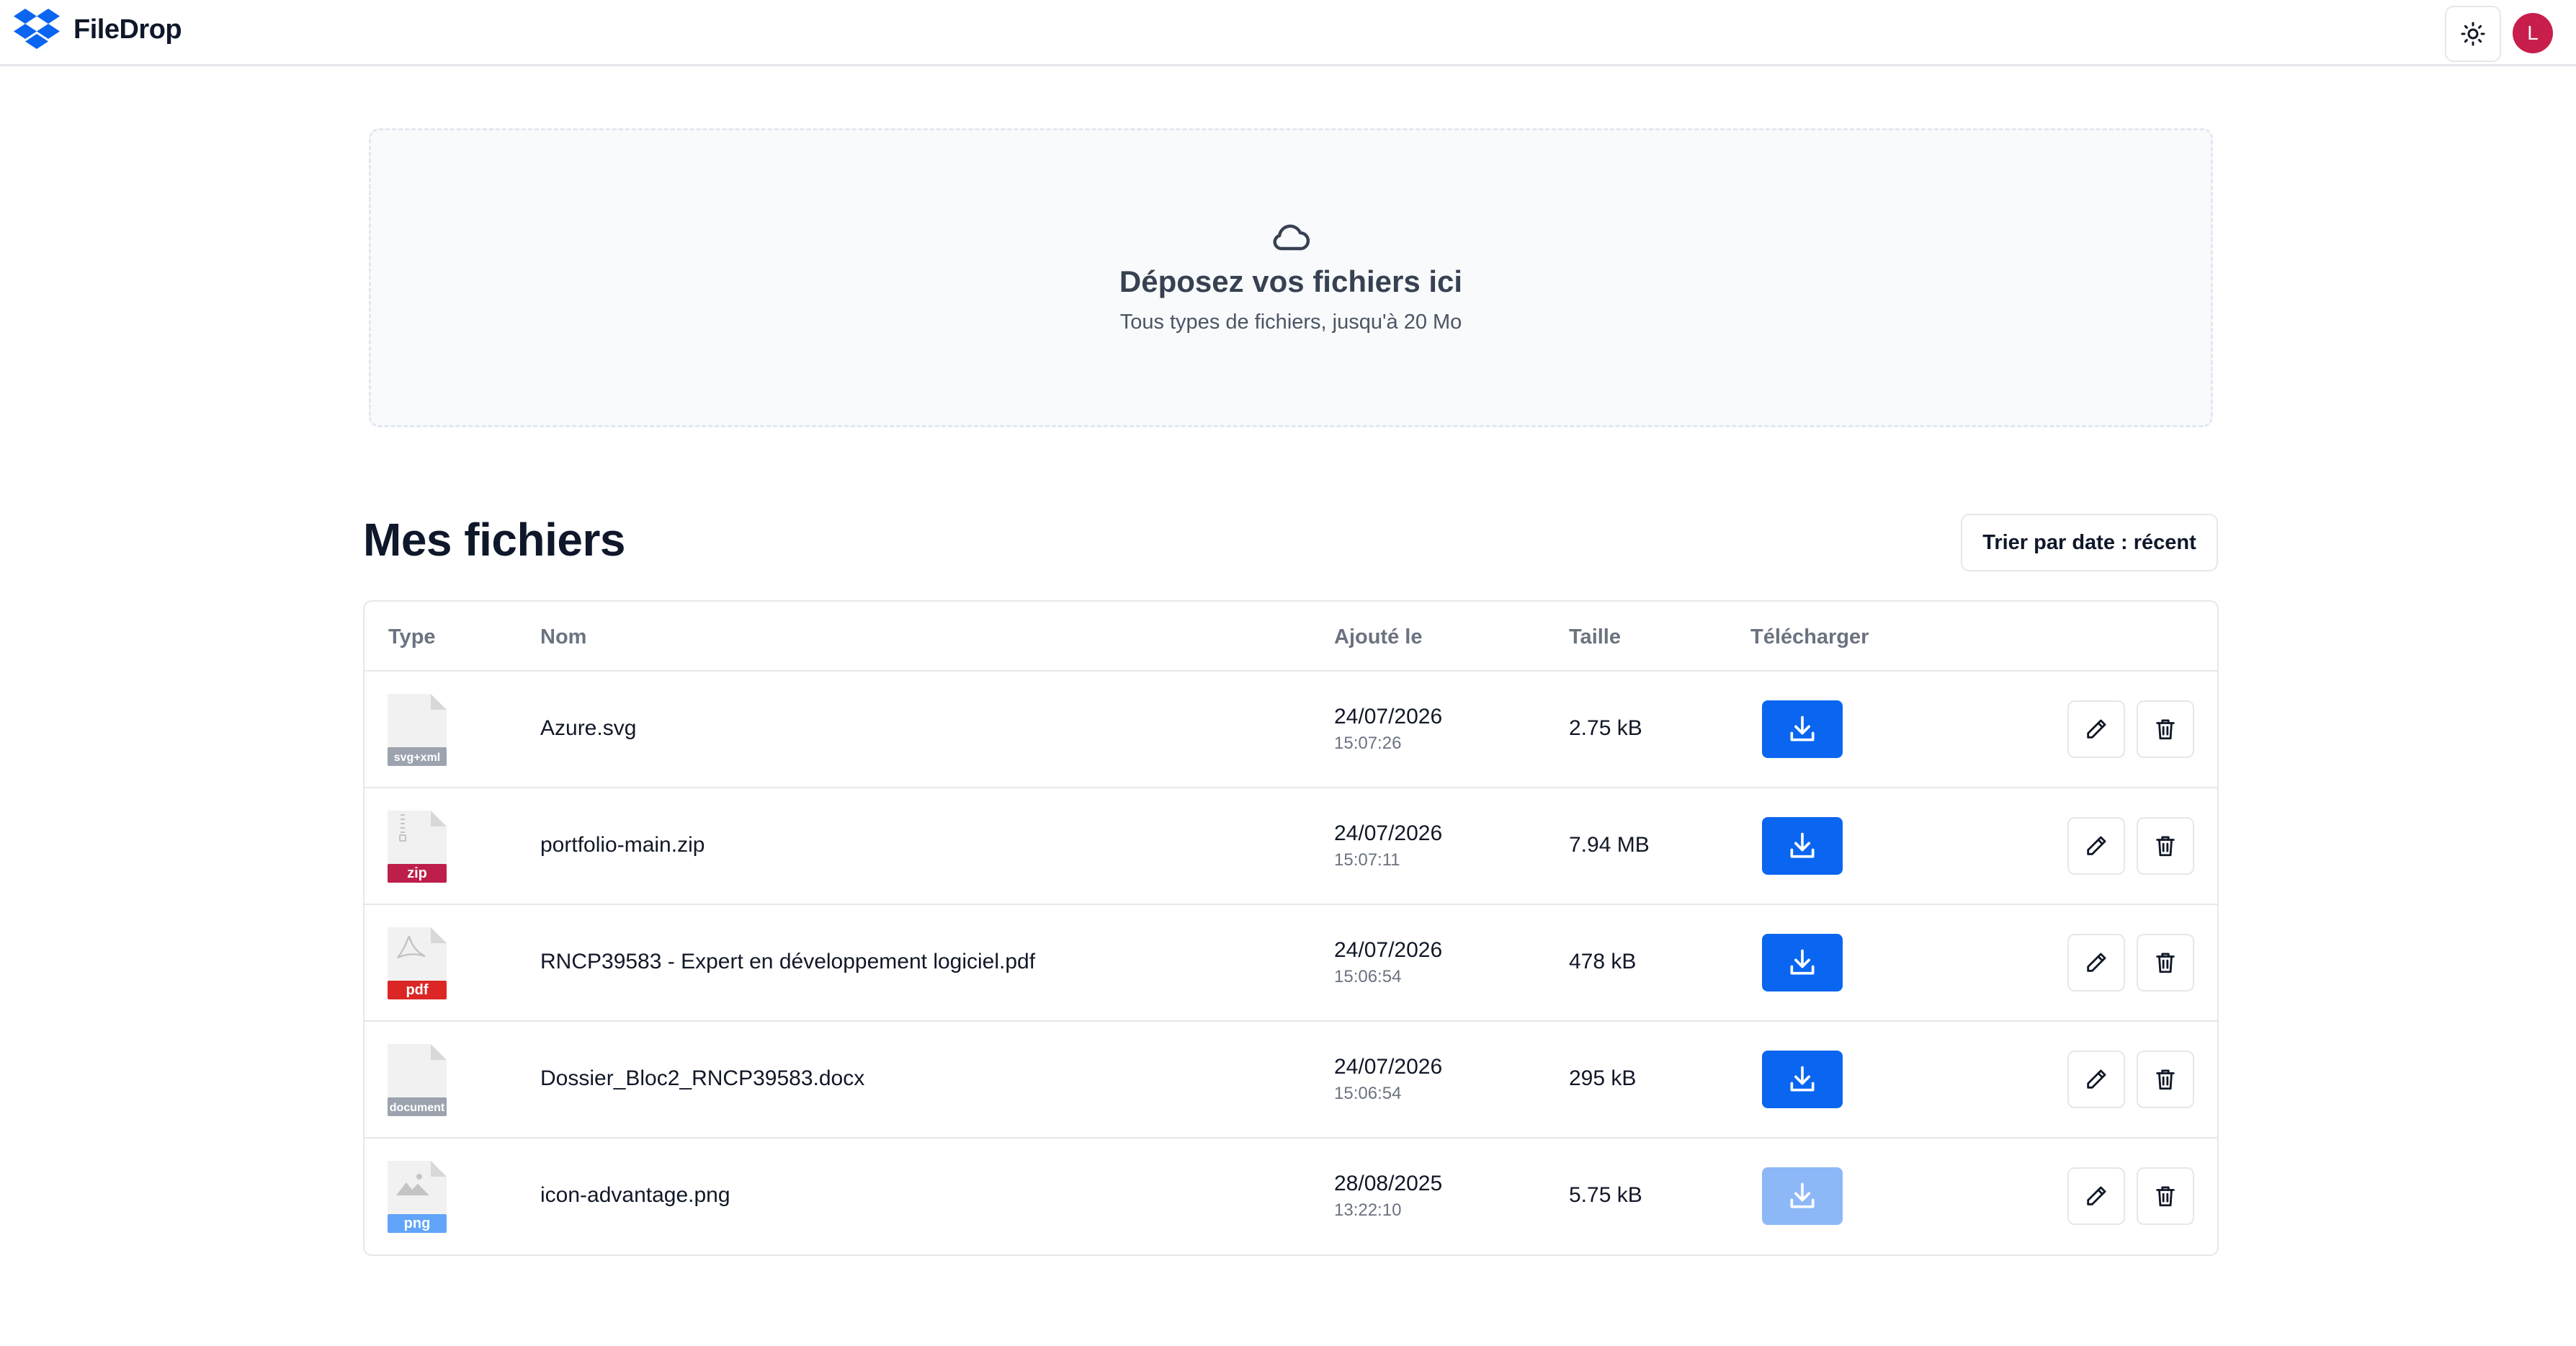  I want to click on file-type-badge: svg+xml, so click(417, 758).